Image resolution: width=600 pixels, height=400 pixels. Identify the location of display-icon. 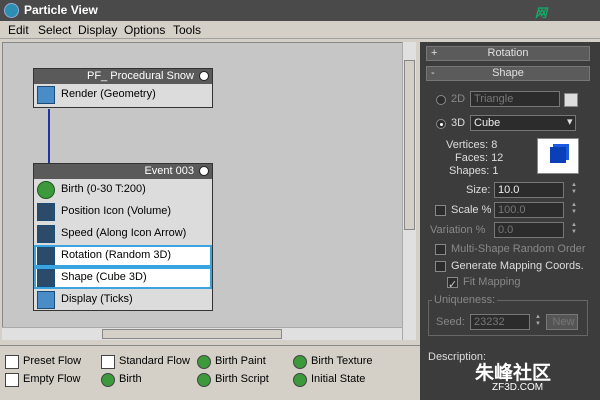
(46, 300).